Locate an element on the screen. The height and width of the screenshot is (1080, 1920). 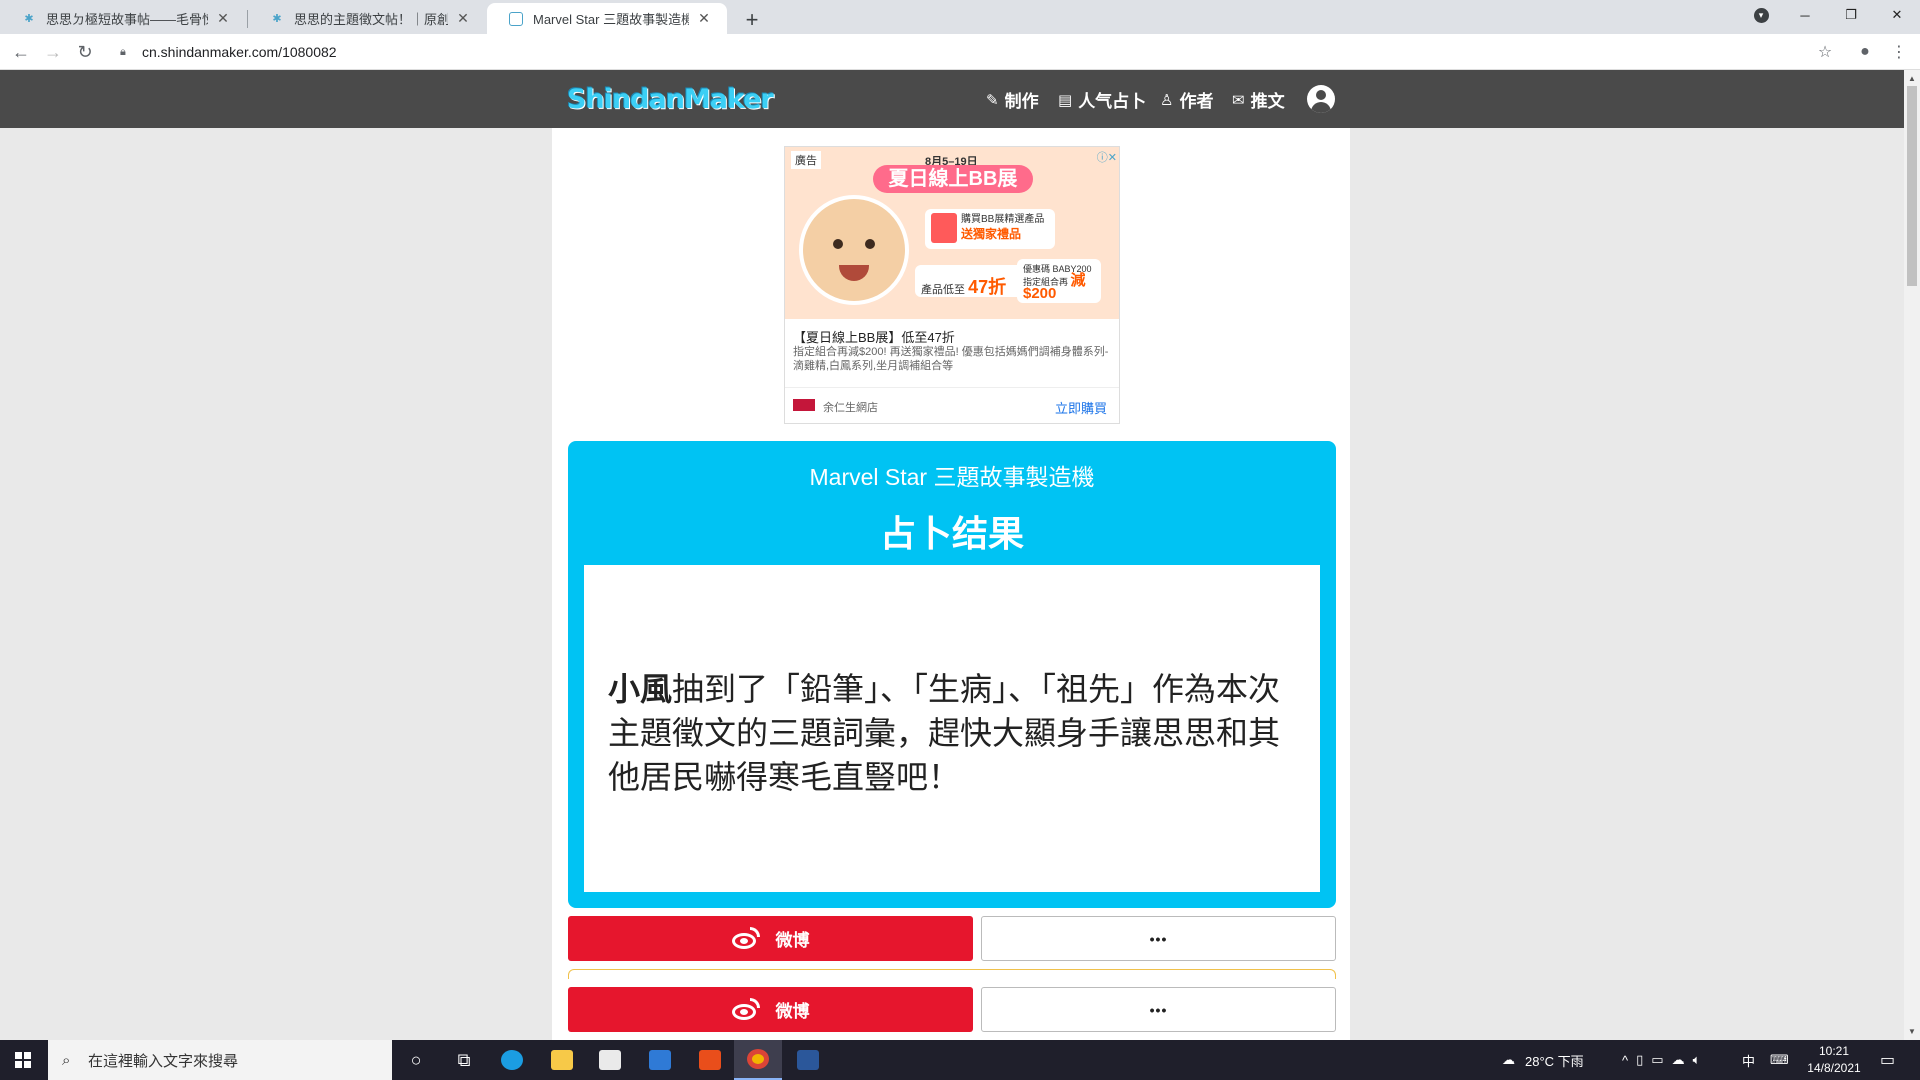
show-hidden-icons-icon: ^ is located at coordinates (1629, 1060).